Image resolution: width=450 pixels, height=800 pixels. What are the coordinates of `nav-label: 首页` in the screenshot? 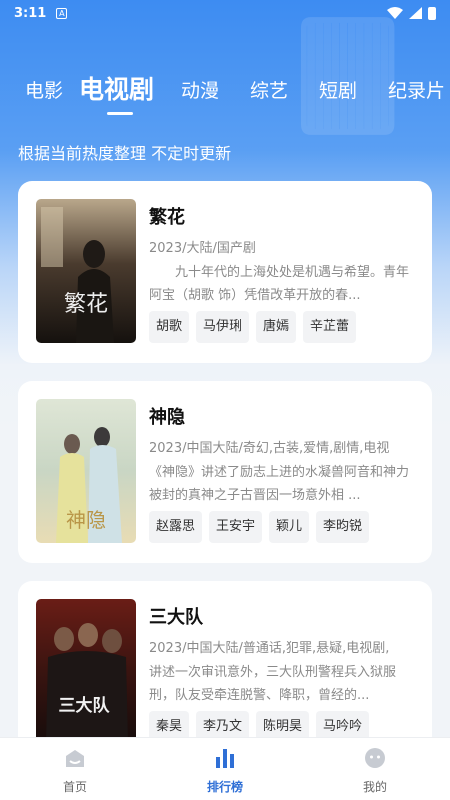 It's located at (74, 787).